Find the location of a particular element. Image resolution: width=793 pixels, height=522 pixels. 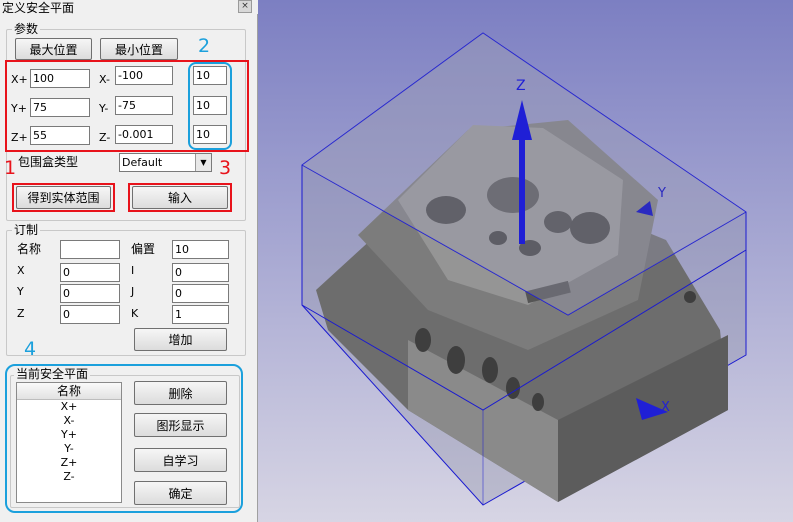

min-position-button: 最小位置 is located at coordinates (139, 49).